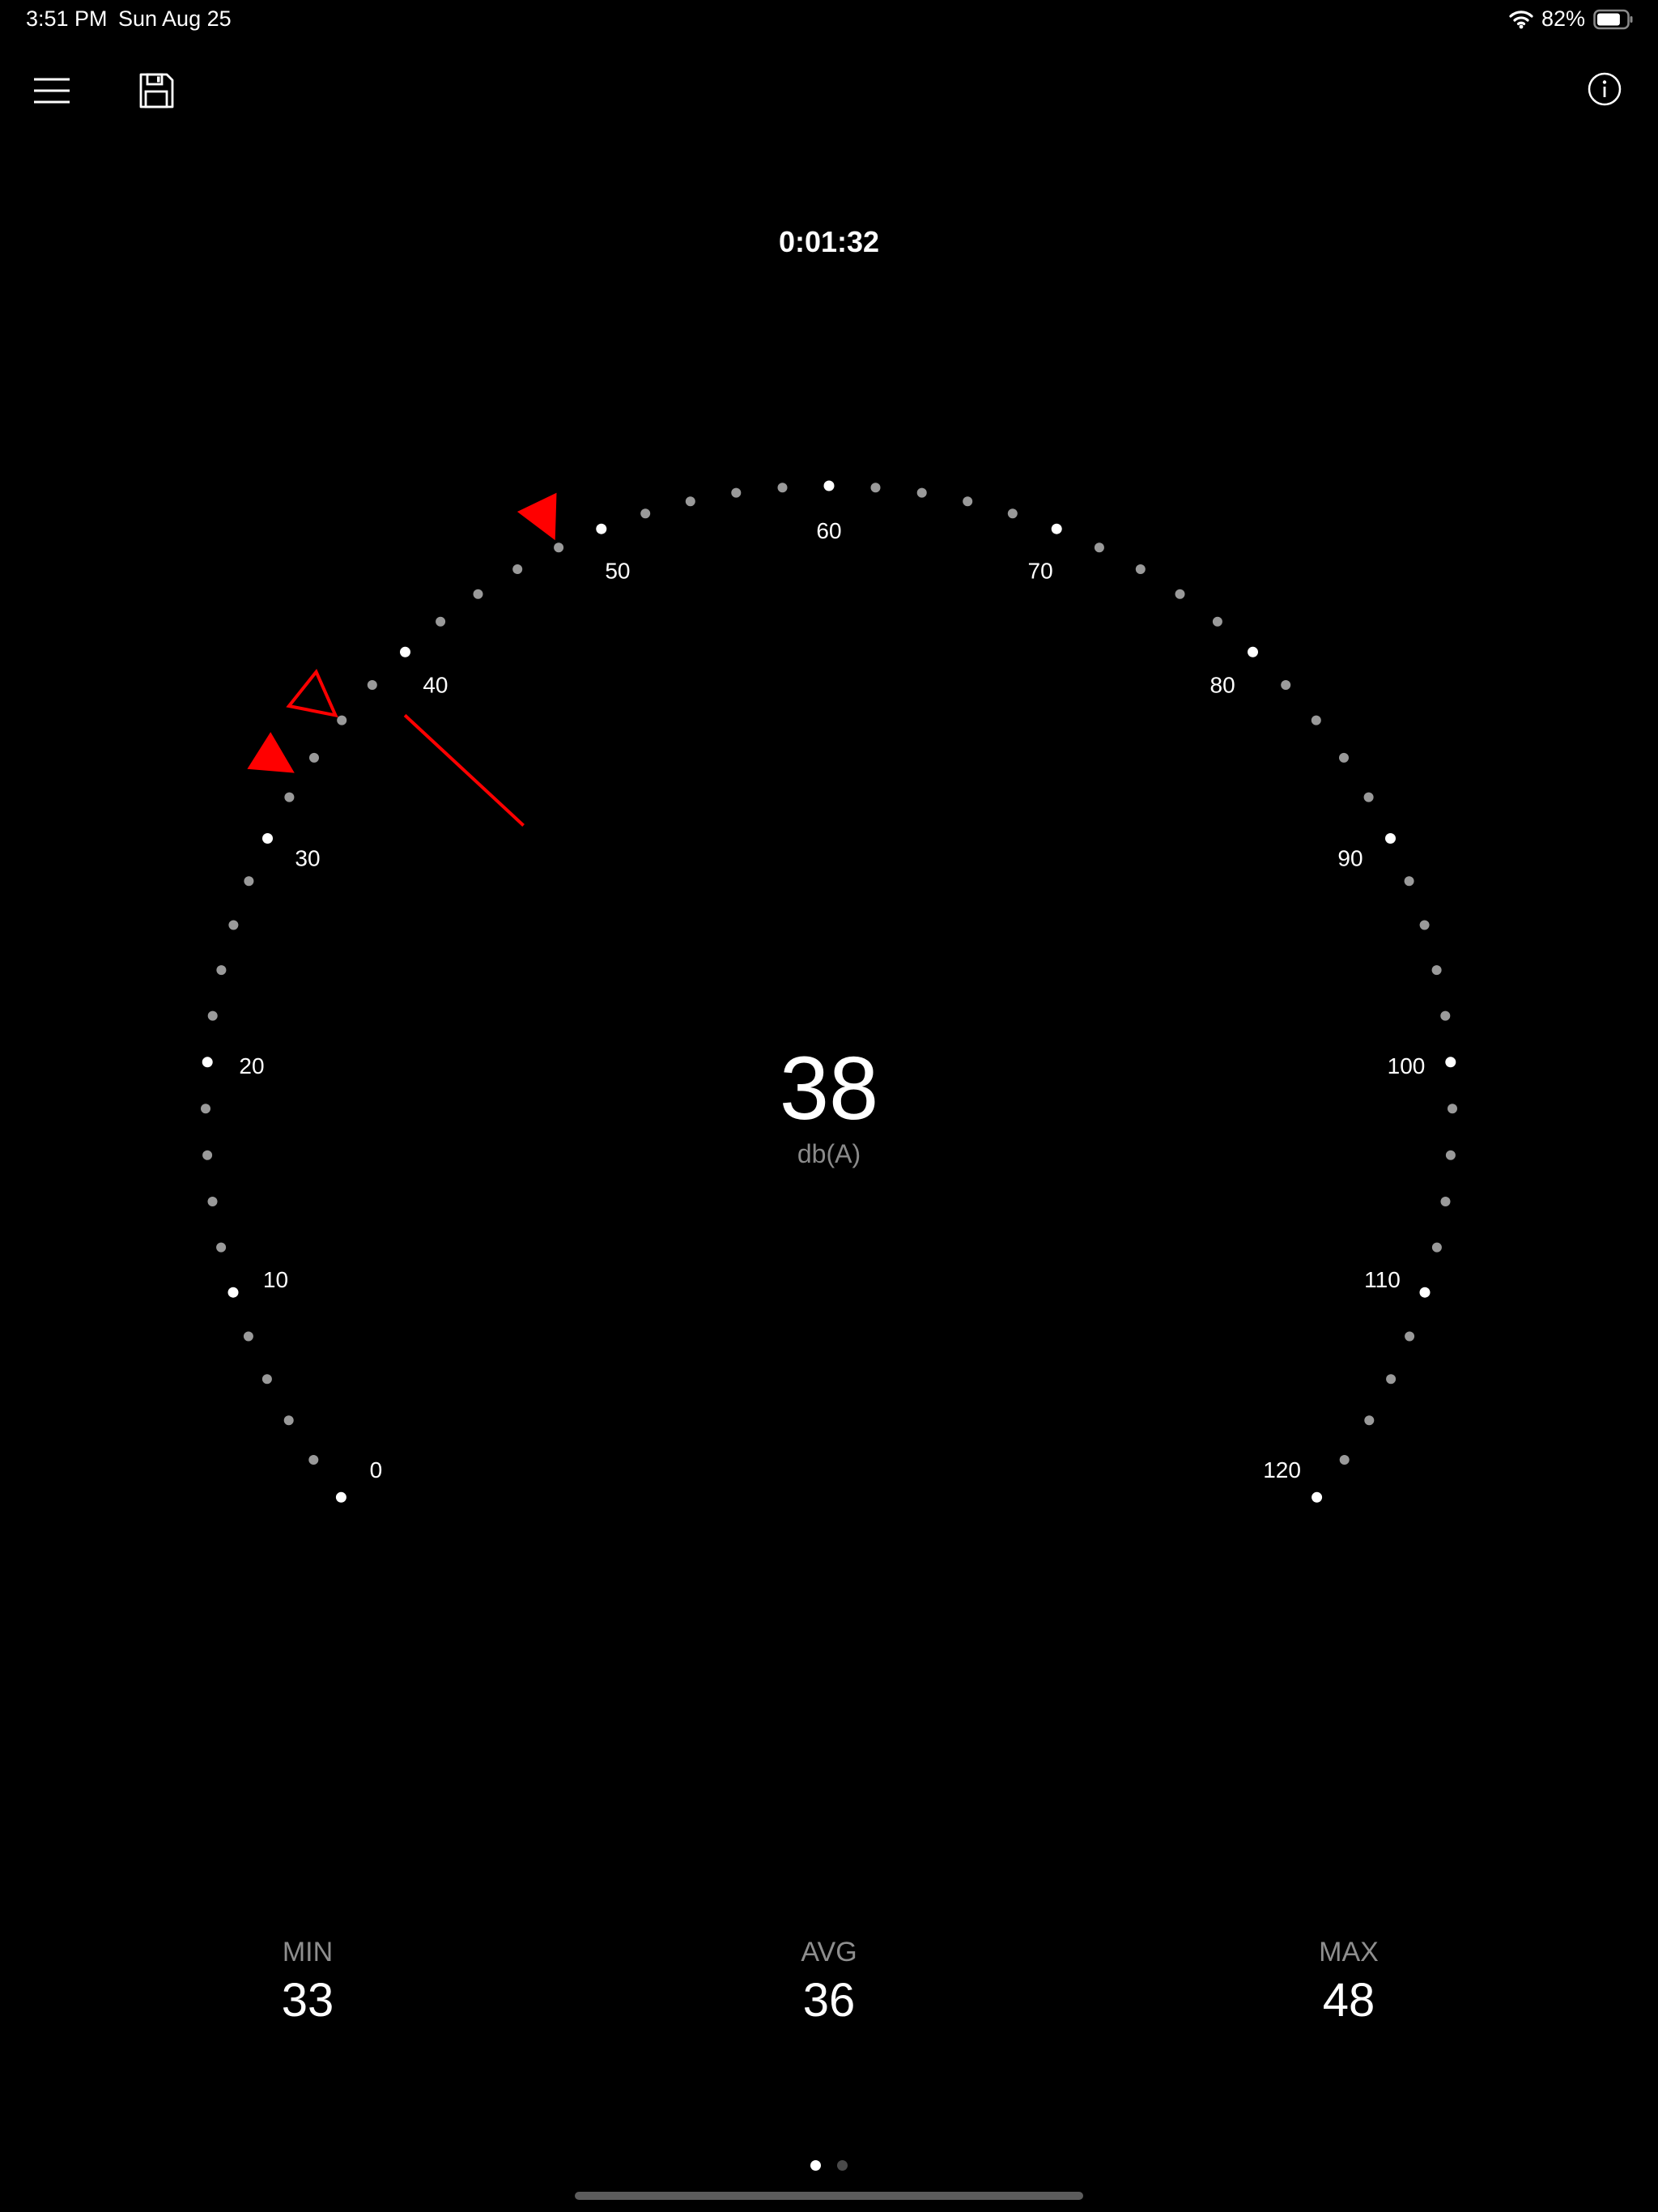 This screenshot has height=2212, width=1658. Describe the element at coordinates (308, 1952) in the screenshot. I see `min-label: MIN` at that location.